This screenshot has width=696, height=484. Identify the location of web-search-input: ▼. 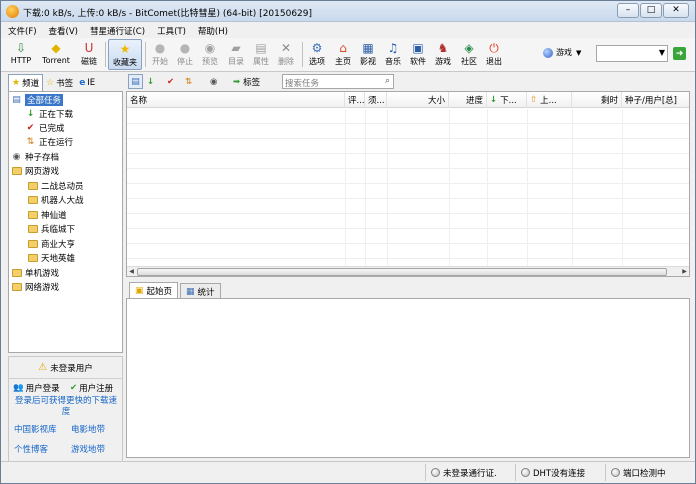
(632, 53).